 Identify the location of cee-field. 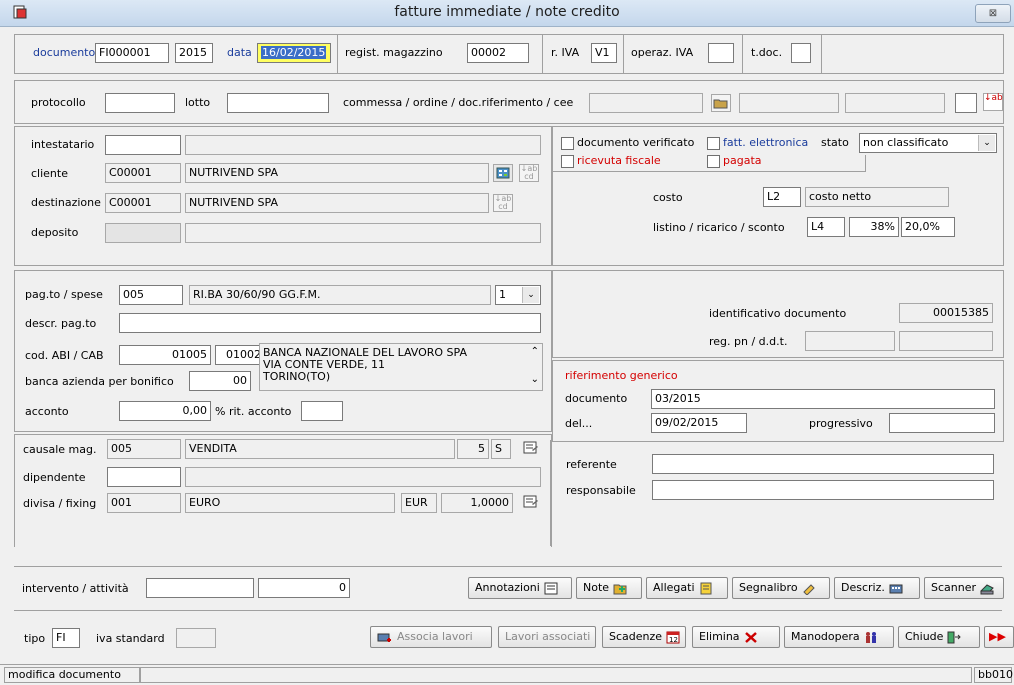
(895, 103).